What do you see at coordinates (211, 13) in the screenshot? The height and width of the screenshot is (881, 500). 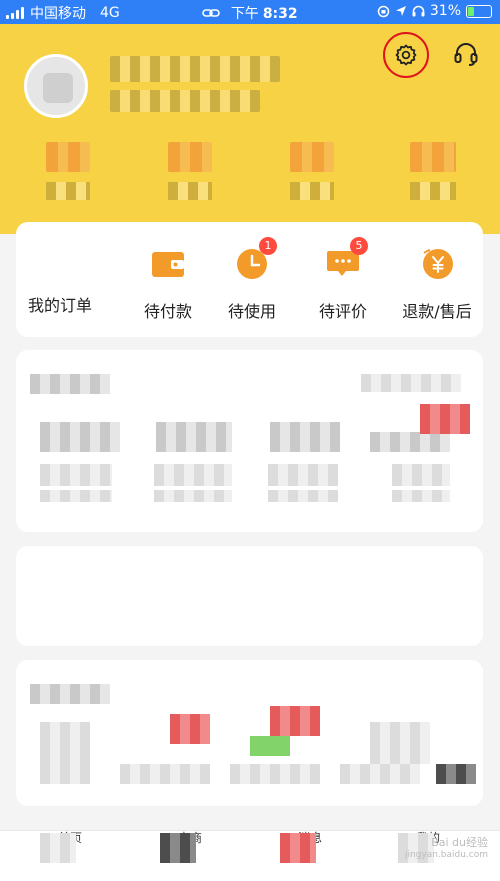 I see `link-icon` at bounding box center [211, 13].